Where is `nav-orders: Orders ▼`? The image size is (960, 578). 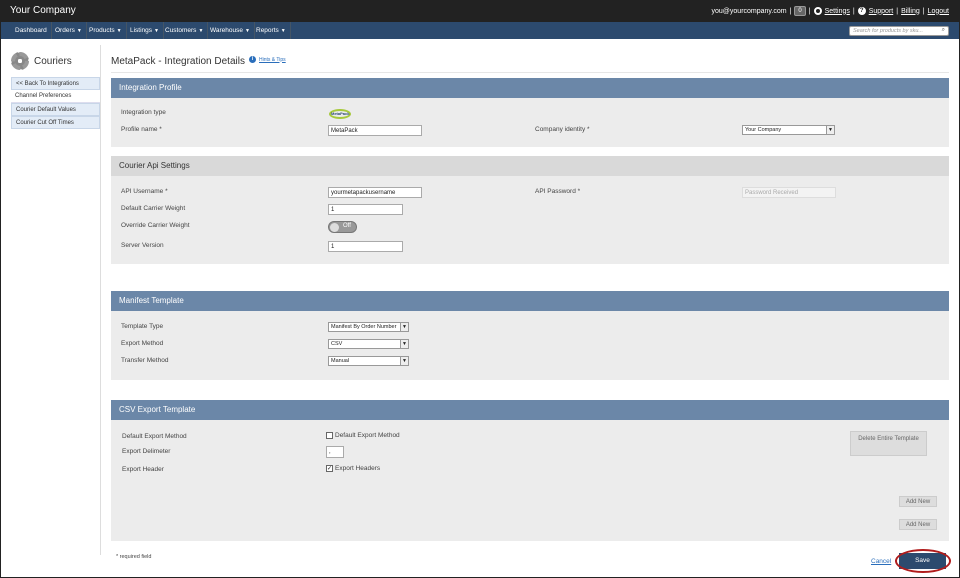
nav-orders: Orders ▼ is located at coordinates (69, 30).